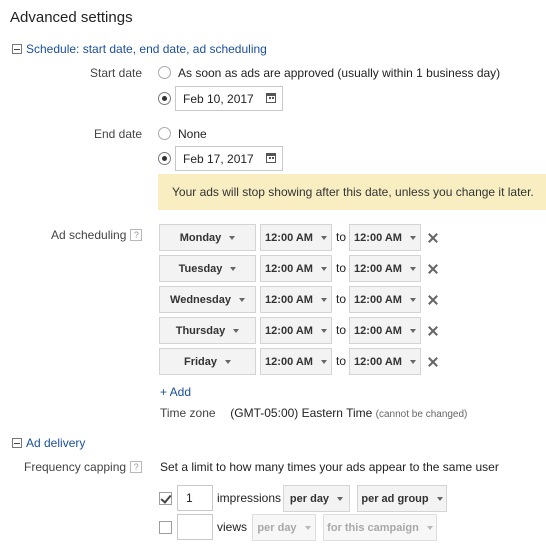  What do you see at coordinates (175, 392) in the screenshot?
I see `add-schedule-link: + Add` at bounding box center [175, 392].